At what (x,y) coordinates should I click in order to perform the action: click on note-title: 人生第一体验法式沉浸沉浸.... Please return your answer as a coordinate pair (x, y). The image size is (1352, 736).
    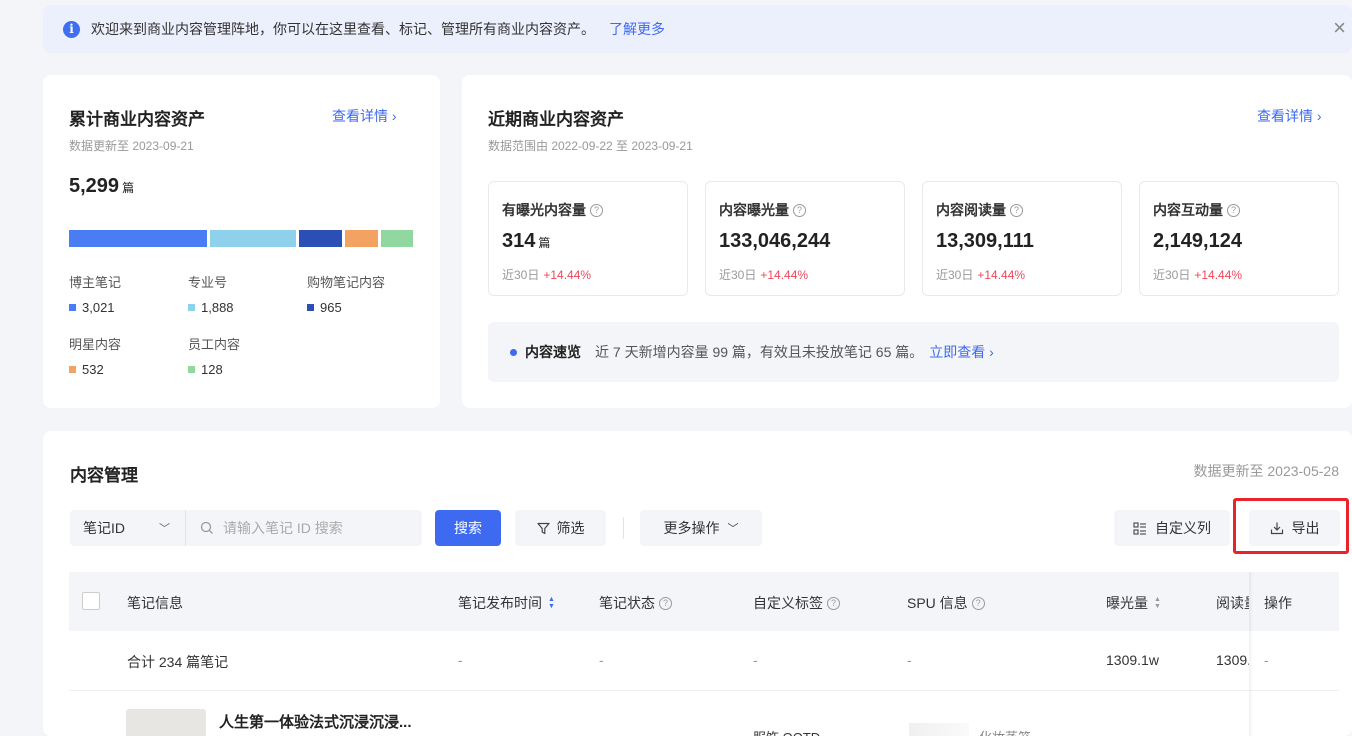
    Looking at the image, I should click on (315, 721).